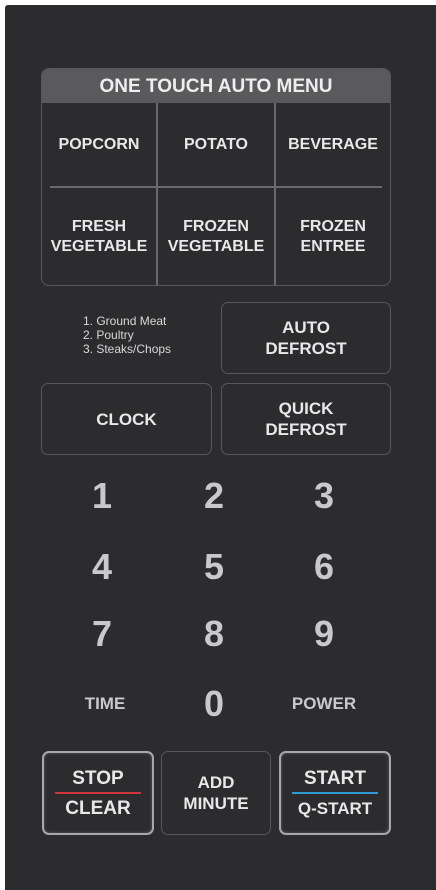 The width and height of the screenshot is (436, 890). Describe the element at coordinates (306, 429) in the screenshot. I see `quick-defrost-label-line2: DEFROST` at that location.